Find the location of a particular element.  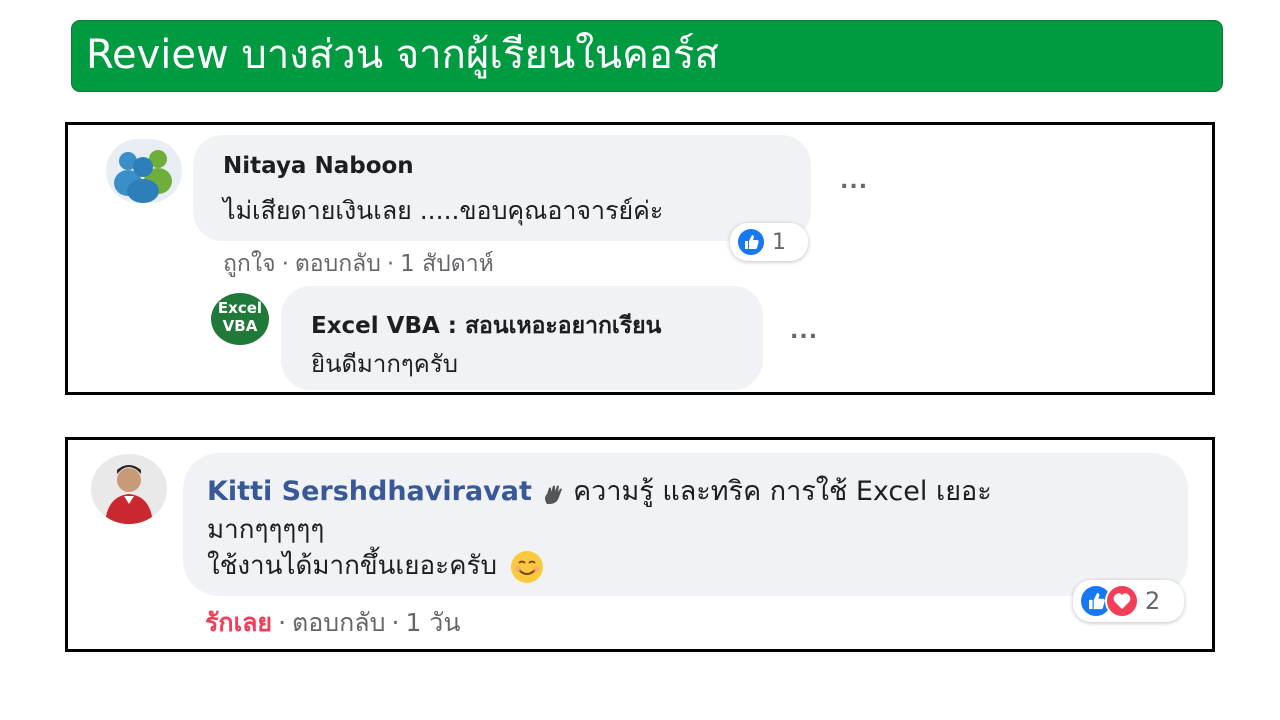

reaction-count: 1 is located at coordinates (779, 242).